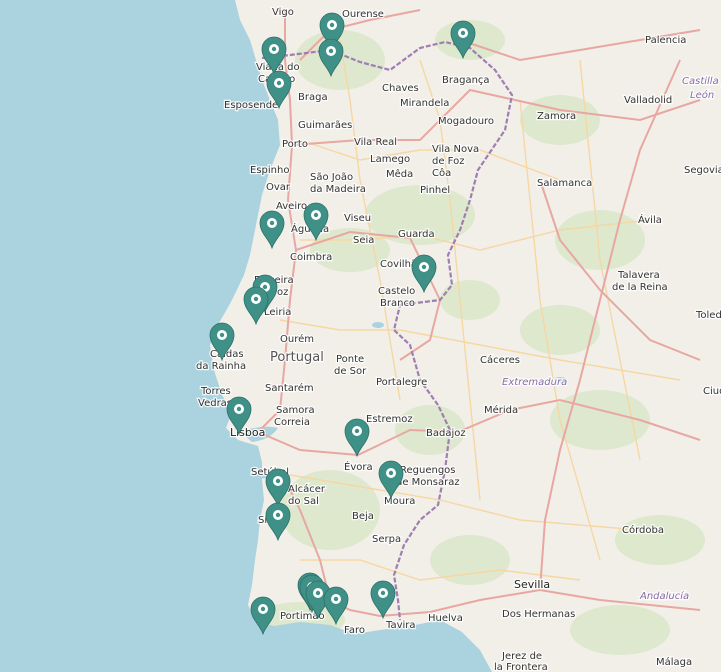  I want to click on city-label-sao-joao-1: São João, so click(331, 177).